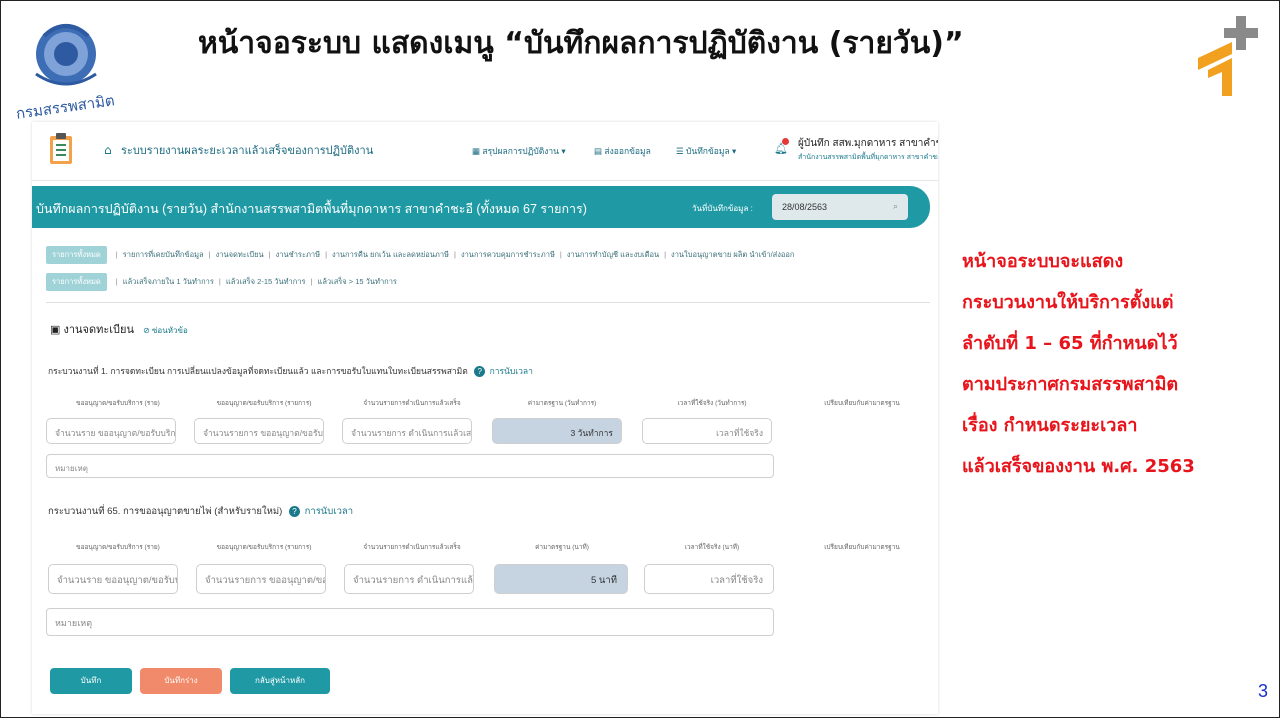 Image resolution: width=1282 pixels, height=720 pixels. What do you see at coordinates (108, 150) in the screenshot?
I see `home-icon: ⌂` at bounding box center [108, 150].